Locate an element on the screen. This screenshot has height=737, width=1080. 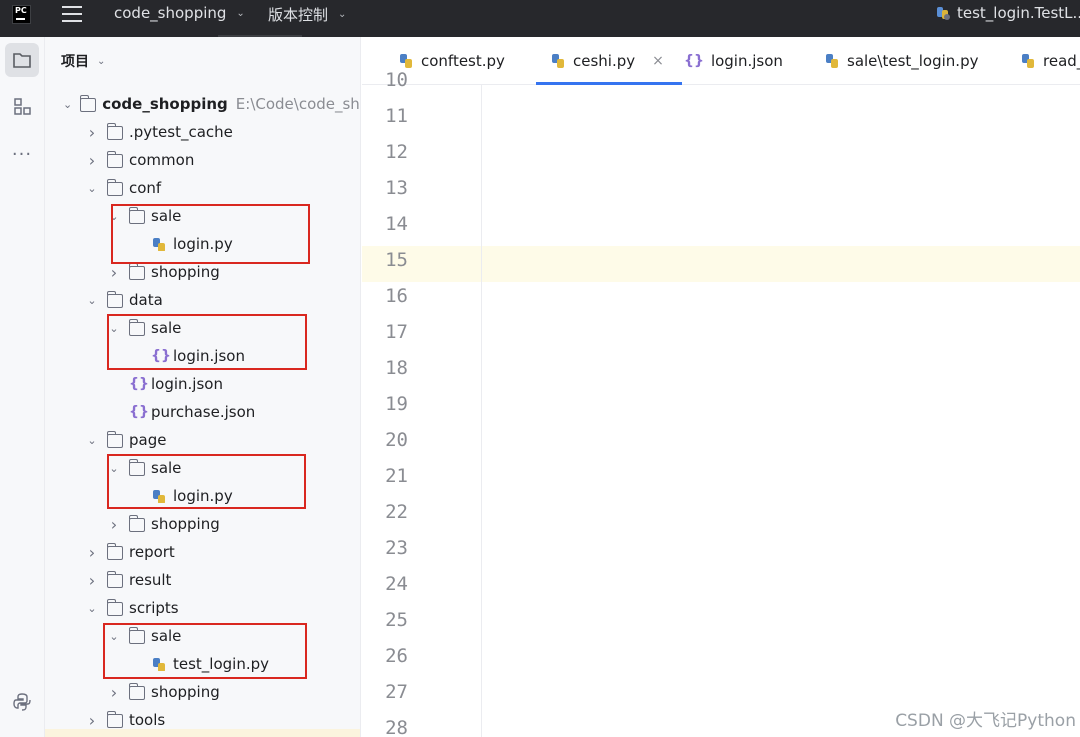
line-number: 20 is located at coordinates (396, 440).